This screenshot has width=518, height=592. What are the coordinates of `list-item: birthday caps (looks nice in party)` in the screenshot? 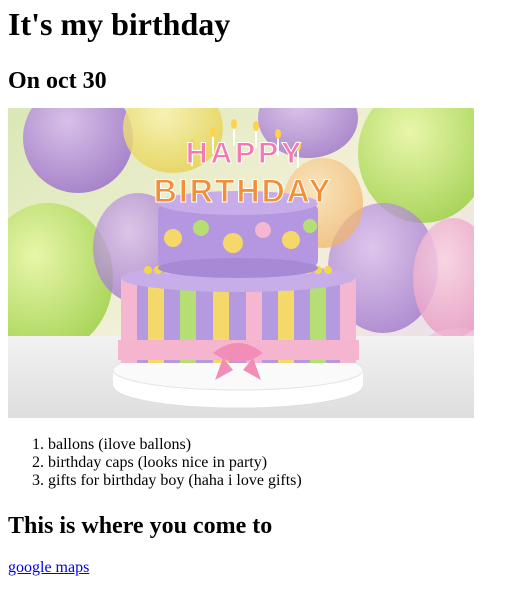 It's located at (279, 463).